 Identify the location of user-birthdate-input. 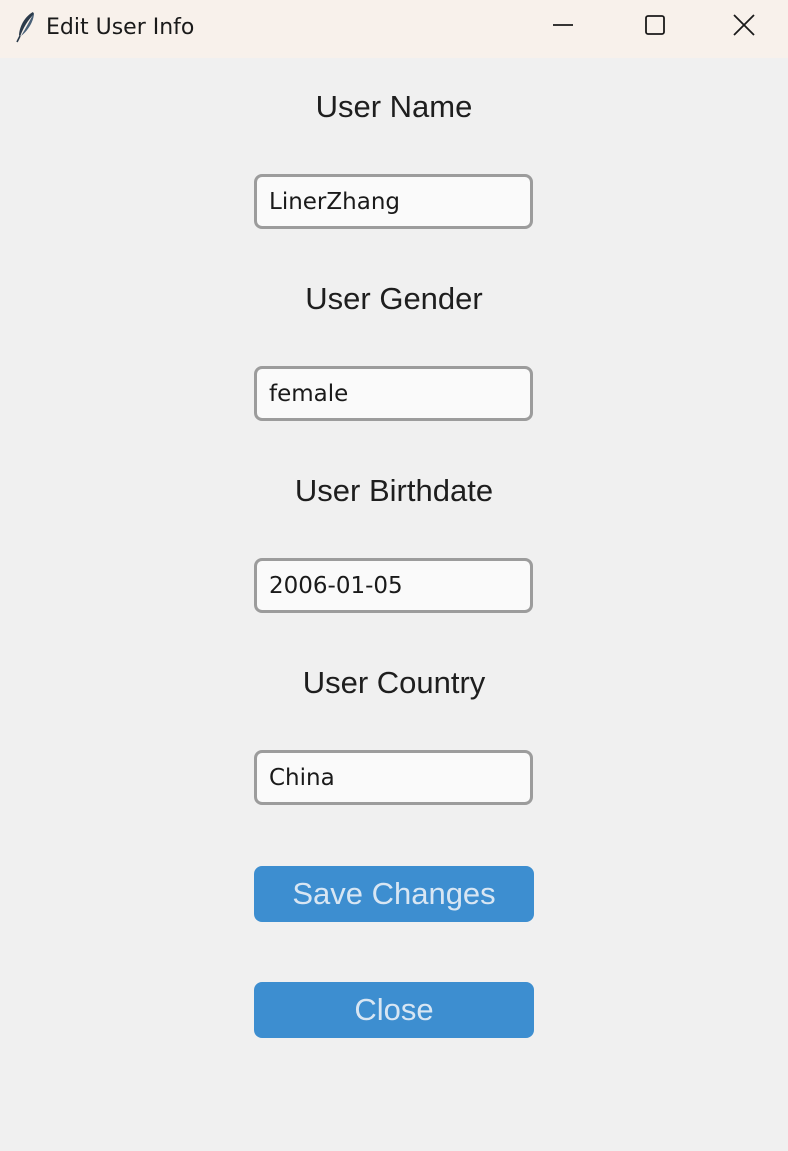
(393, 585).